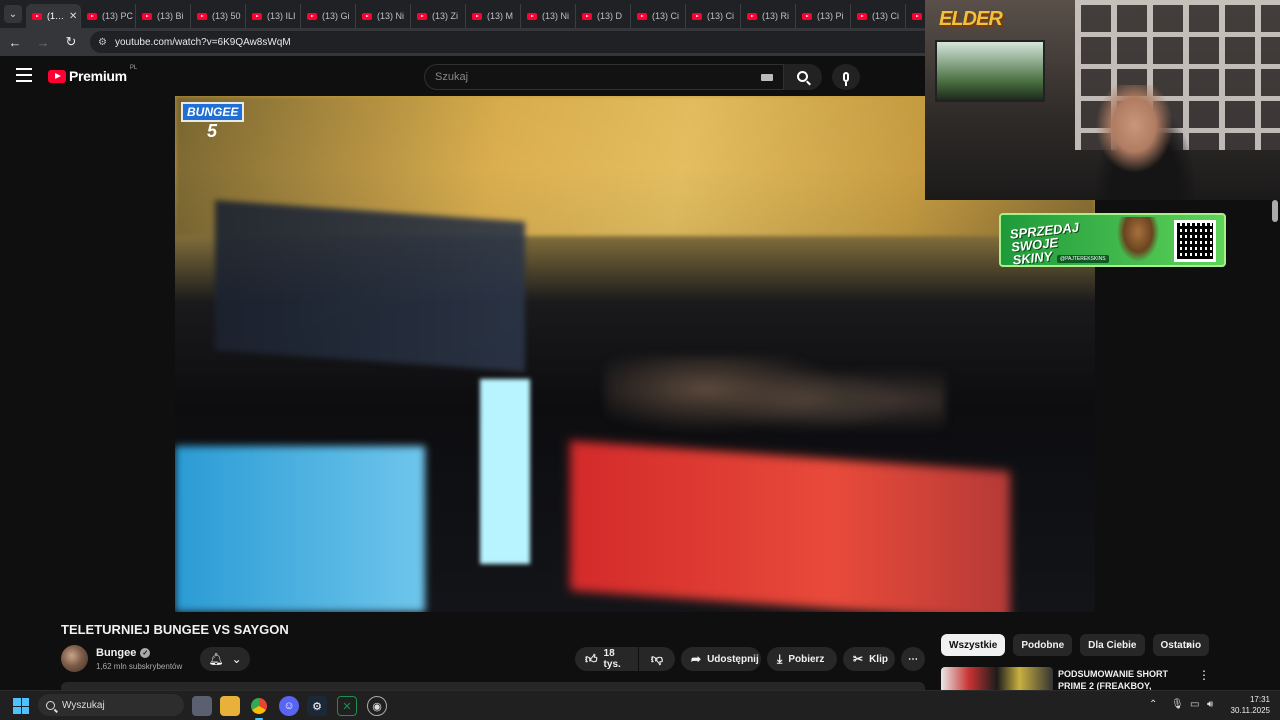  Describe the element at coordinates (878, 659) in the screenshot. I see `clip-label: Klip` at that location.